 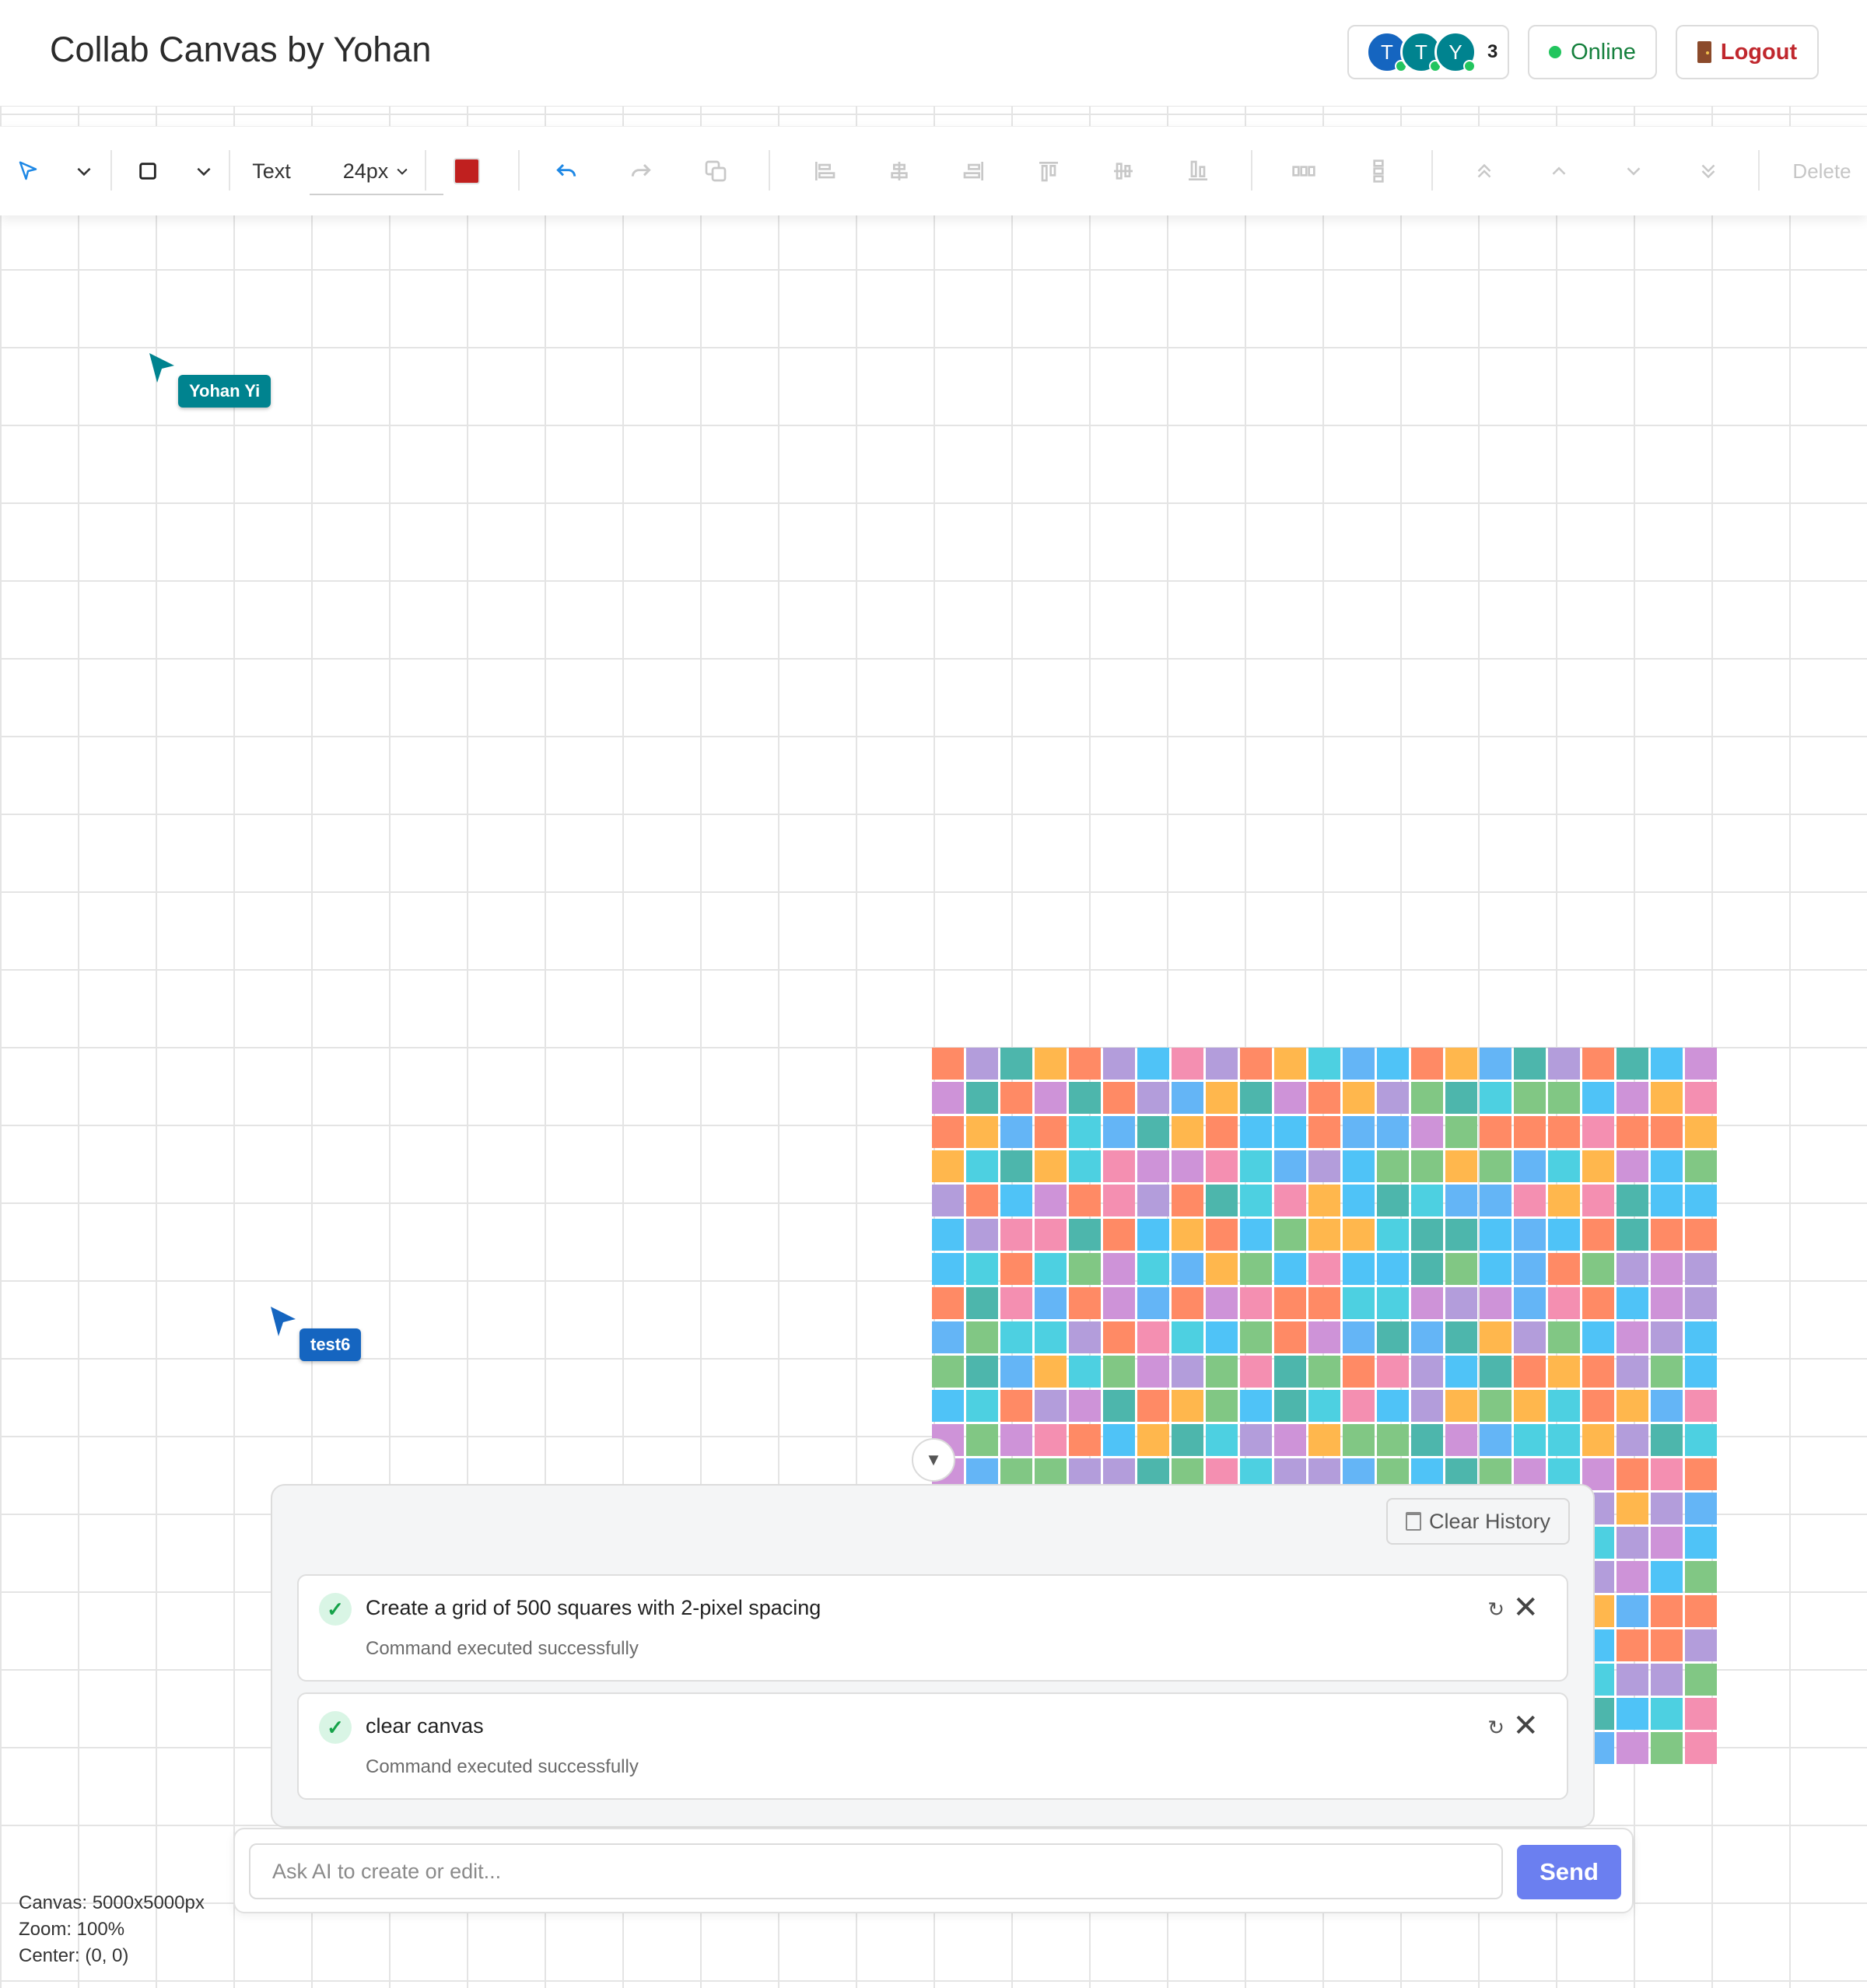 I want to click on bring-to-front-button, so click(x=1484, y=171).